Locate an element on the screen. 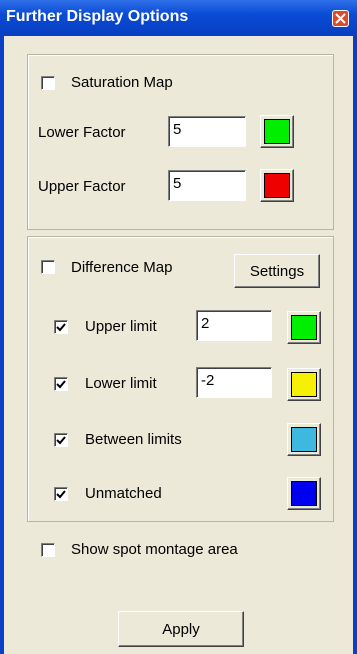 This screenshot has height=654, width=357. close-icon is located at coordinates (340, 18).